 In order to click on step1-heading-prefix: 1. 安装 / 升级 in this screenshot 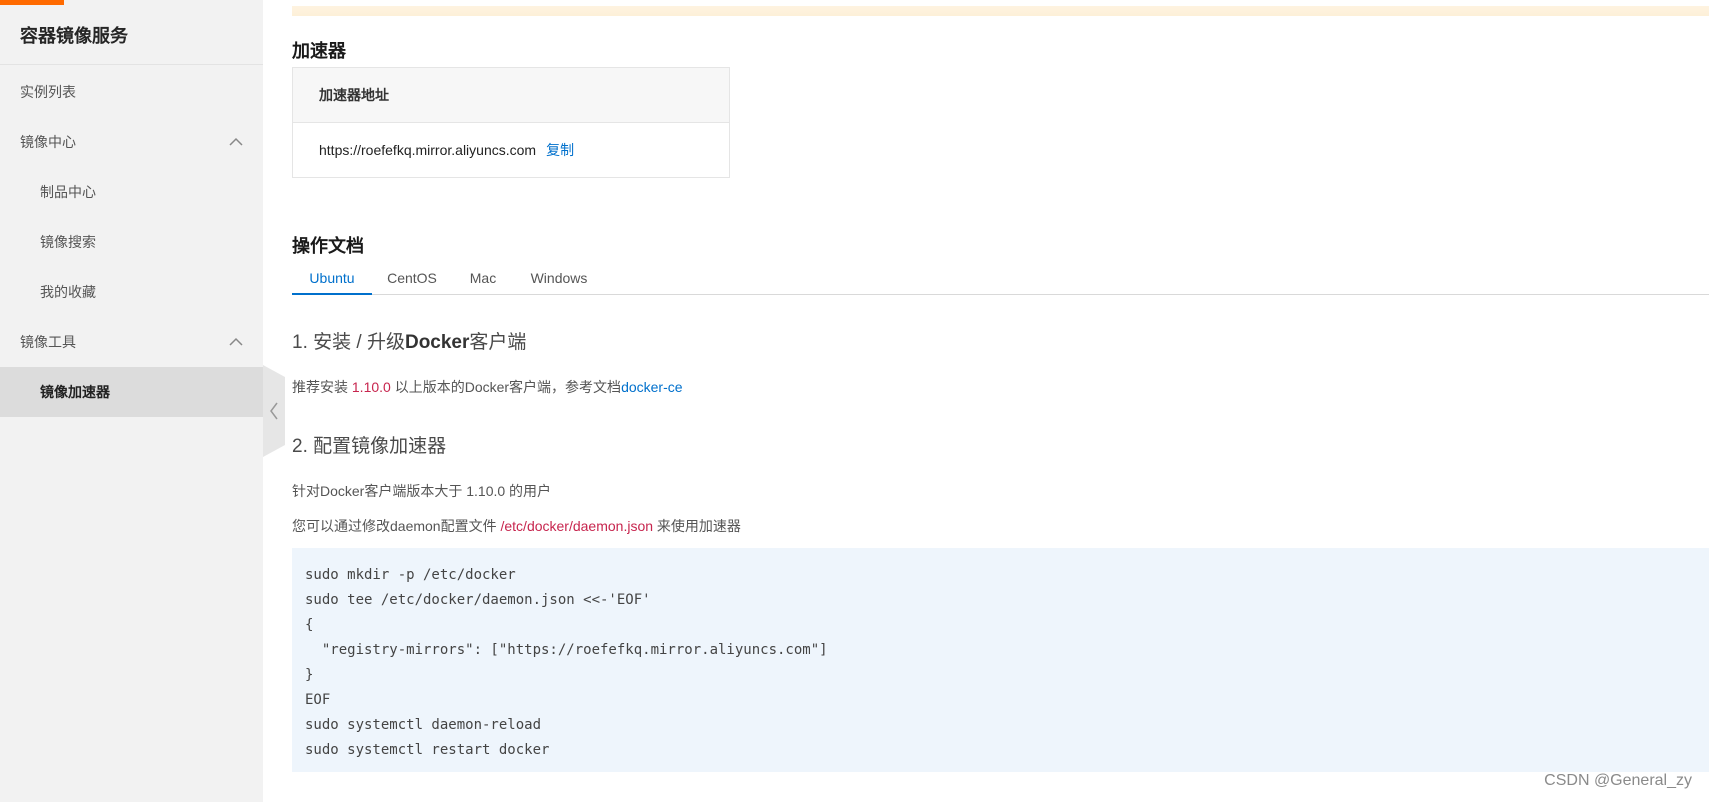, I will do `click(348, 342)`.